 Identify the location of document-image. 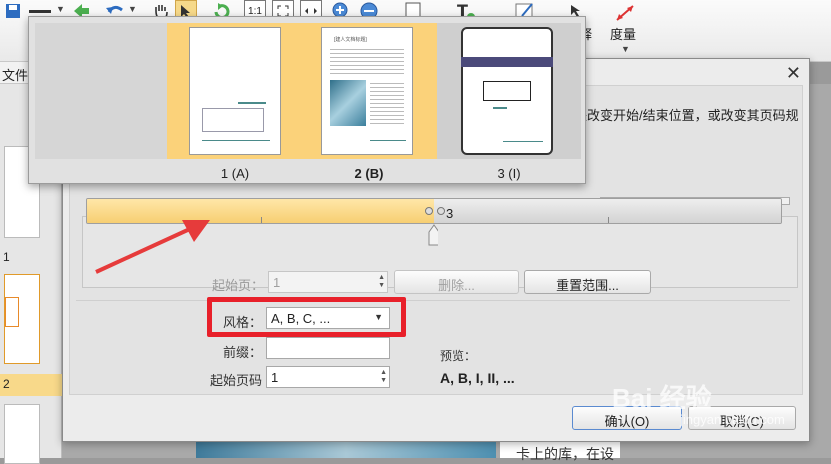
(346, 449).